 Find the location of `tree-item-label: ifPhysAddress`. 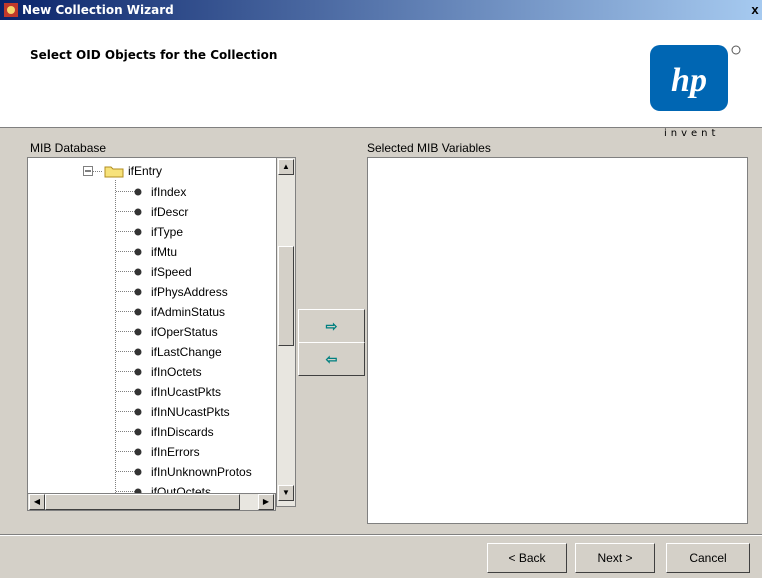

tree-item-label: ifPhysAddress is located at coordinates (189, 292).